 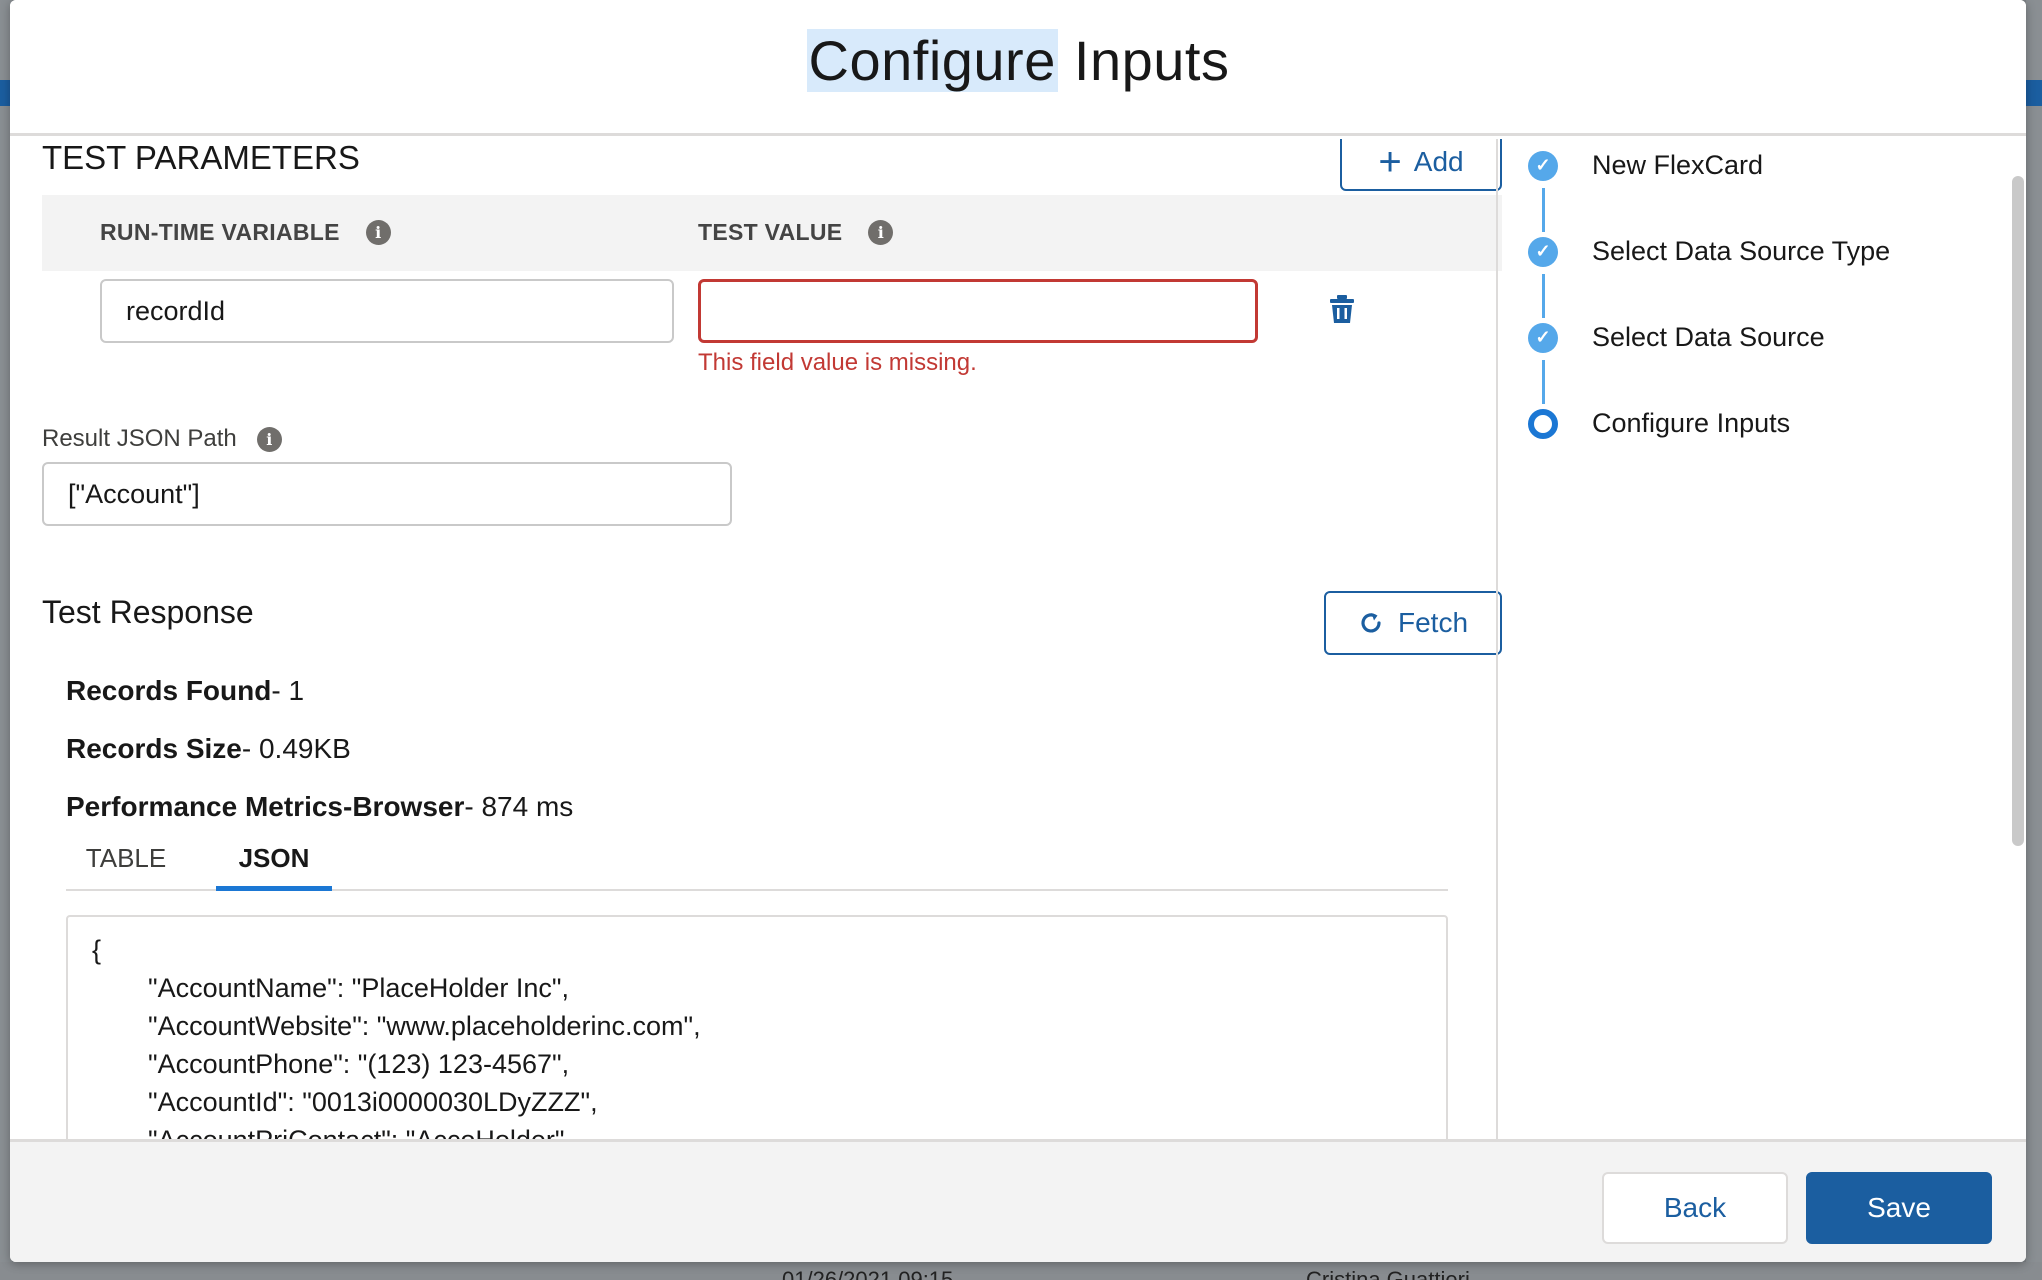 What do you see at coordinates (1678, 165) in the screenshot?
I see `step-label: New FlexCard` at bounding box center [1678, 165].